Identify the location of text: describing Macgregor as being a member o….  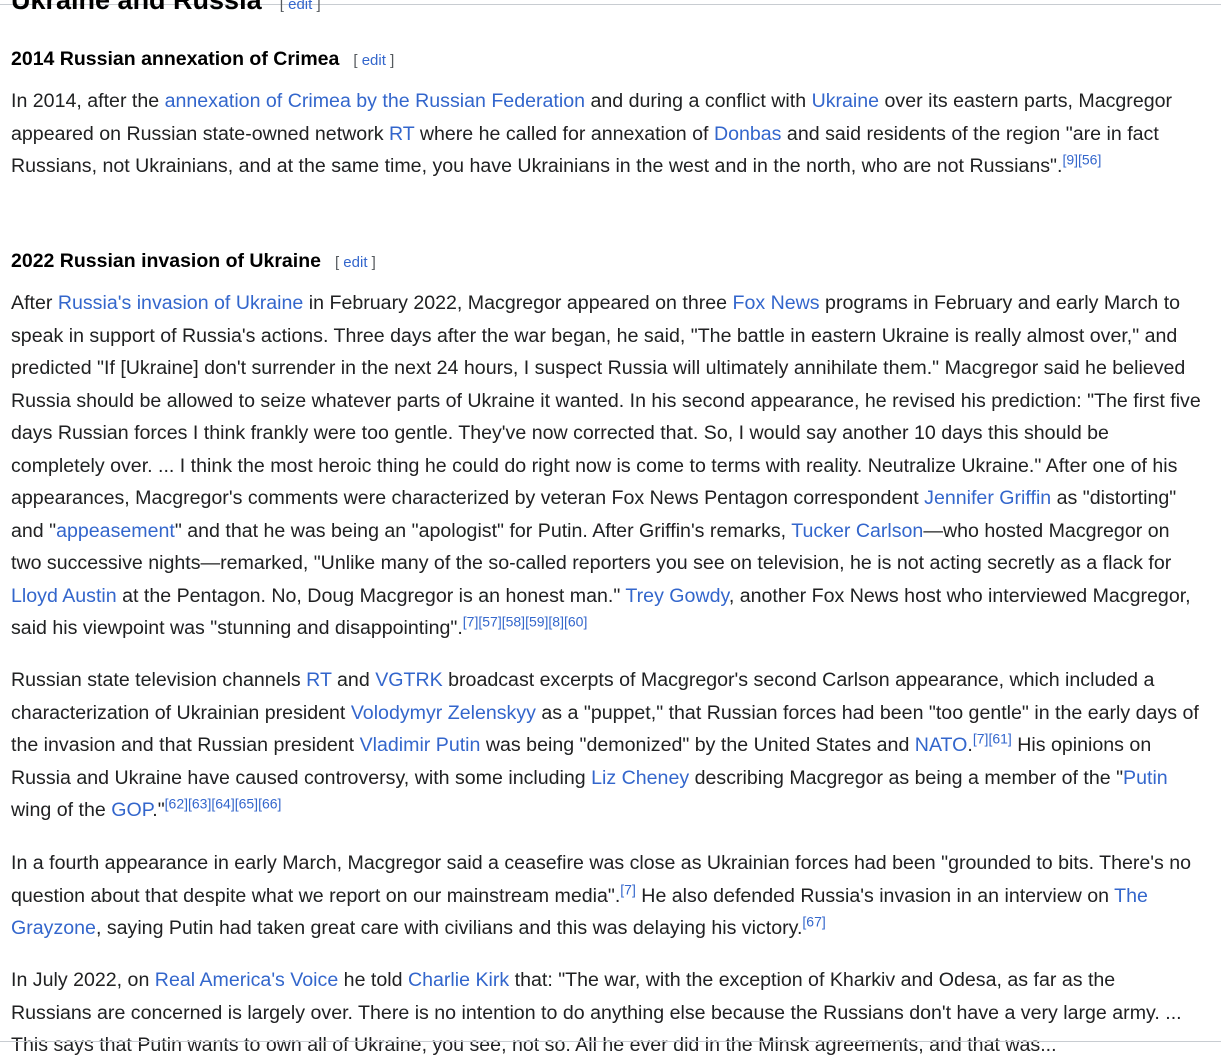
(906, 777).